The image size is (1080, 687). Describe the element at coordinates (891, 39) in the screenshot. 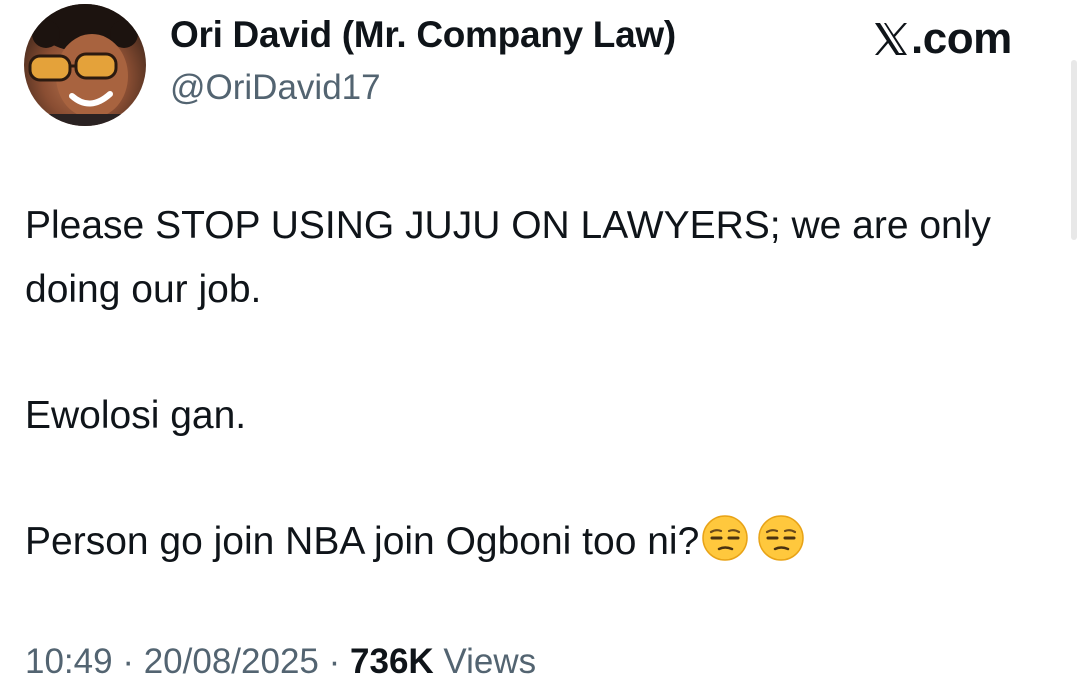

I see `x-logo-icon` at that location.